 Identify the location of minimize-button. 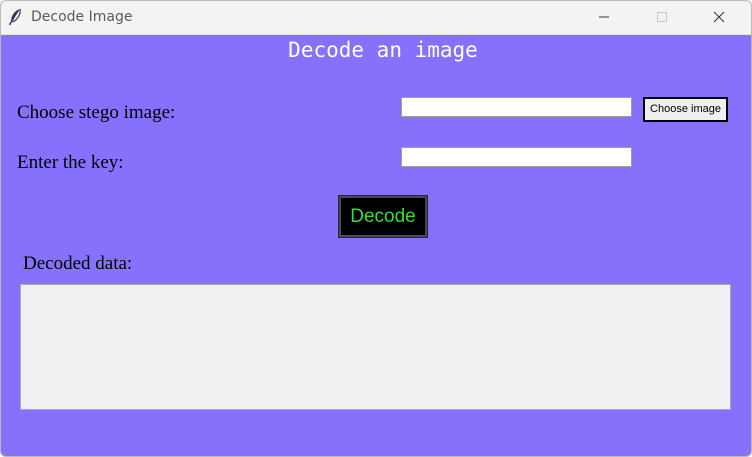
(604, 17).